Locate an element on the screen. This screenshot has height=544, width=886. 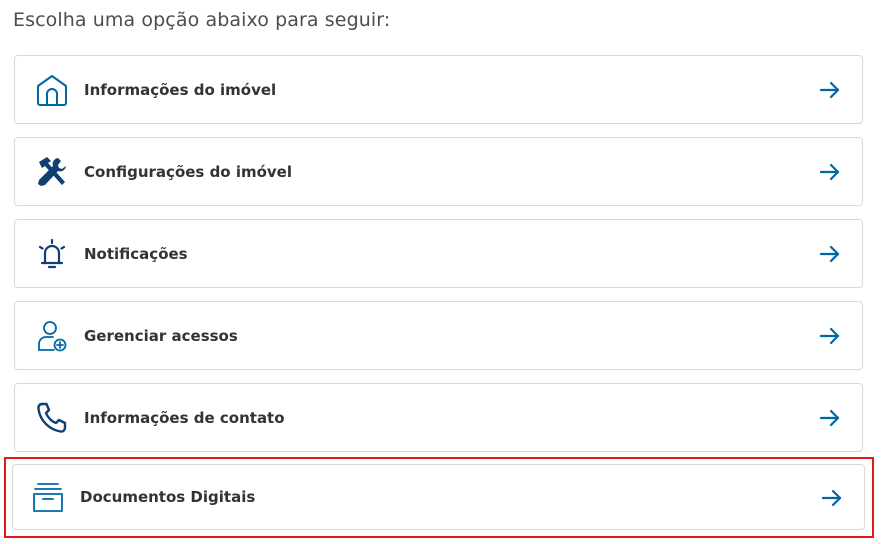
option-documentos-digitais: Documentos Digitais is located at coordinates (438, 497).